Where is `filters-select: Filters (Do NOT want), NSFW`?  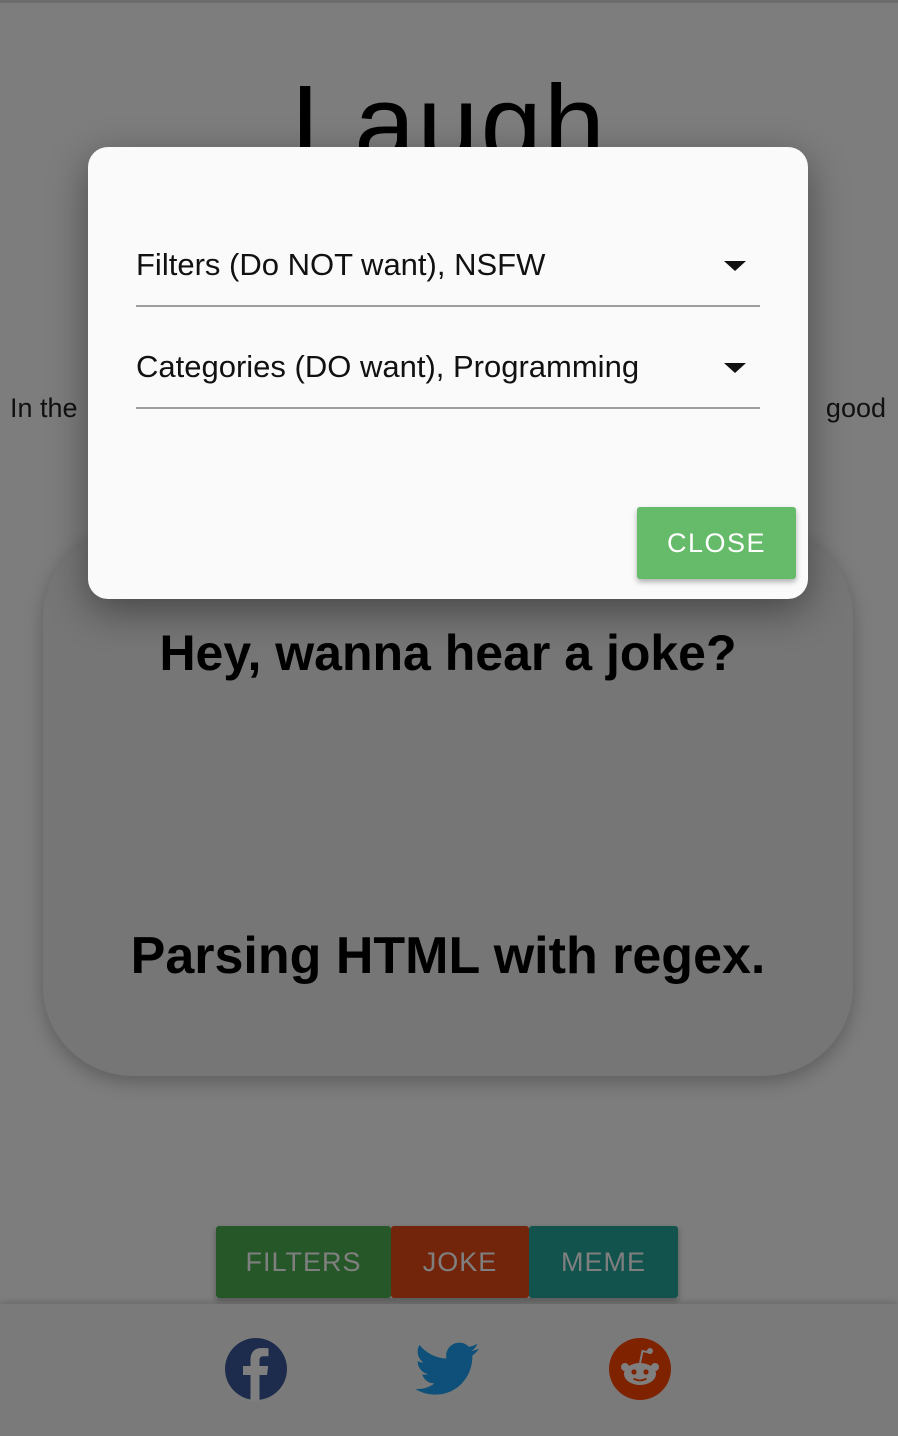 filters-select: Filters (Do NOT want), NSFW is located at coordinates (448, 275).